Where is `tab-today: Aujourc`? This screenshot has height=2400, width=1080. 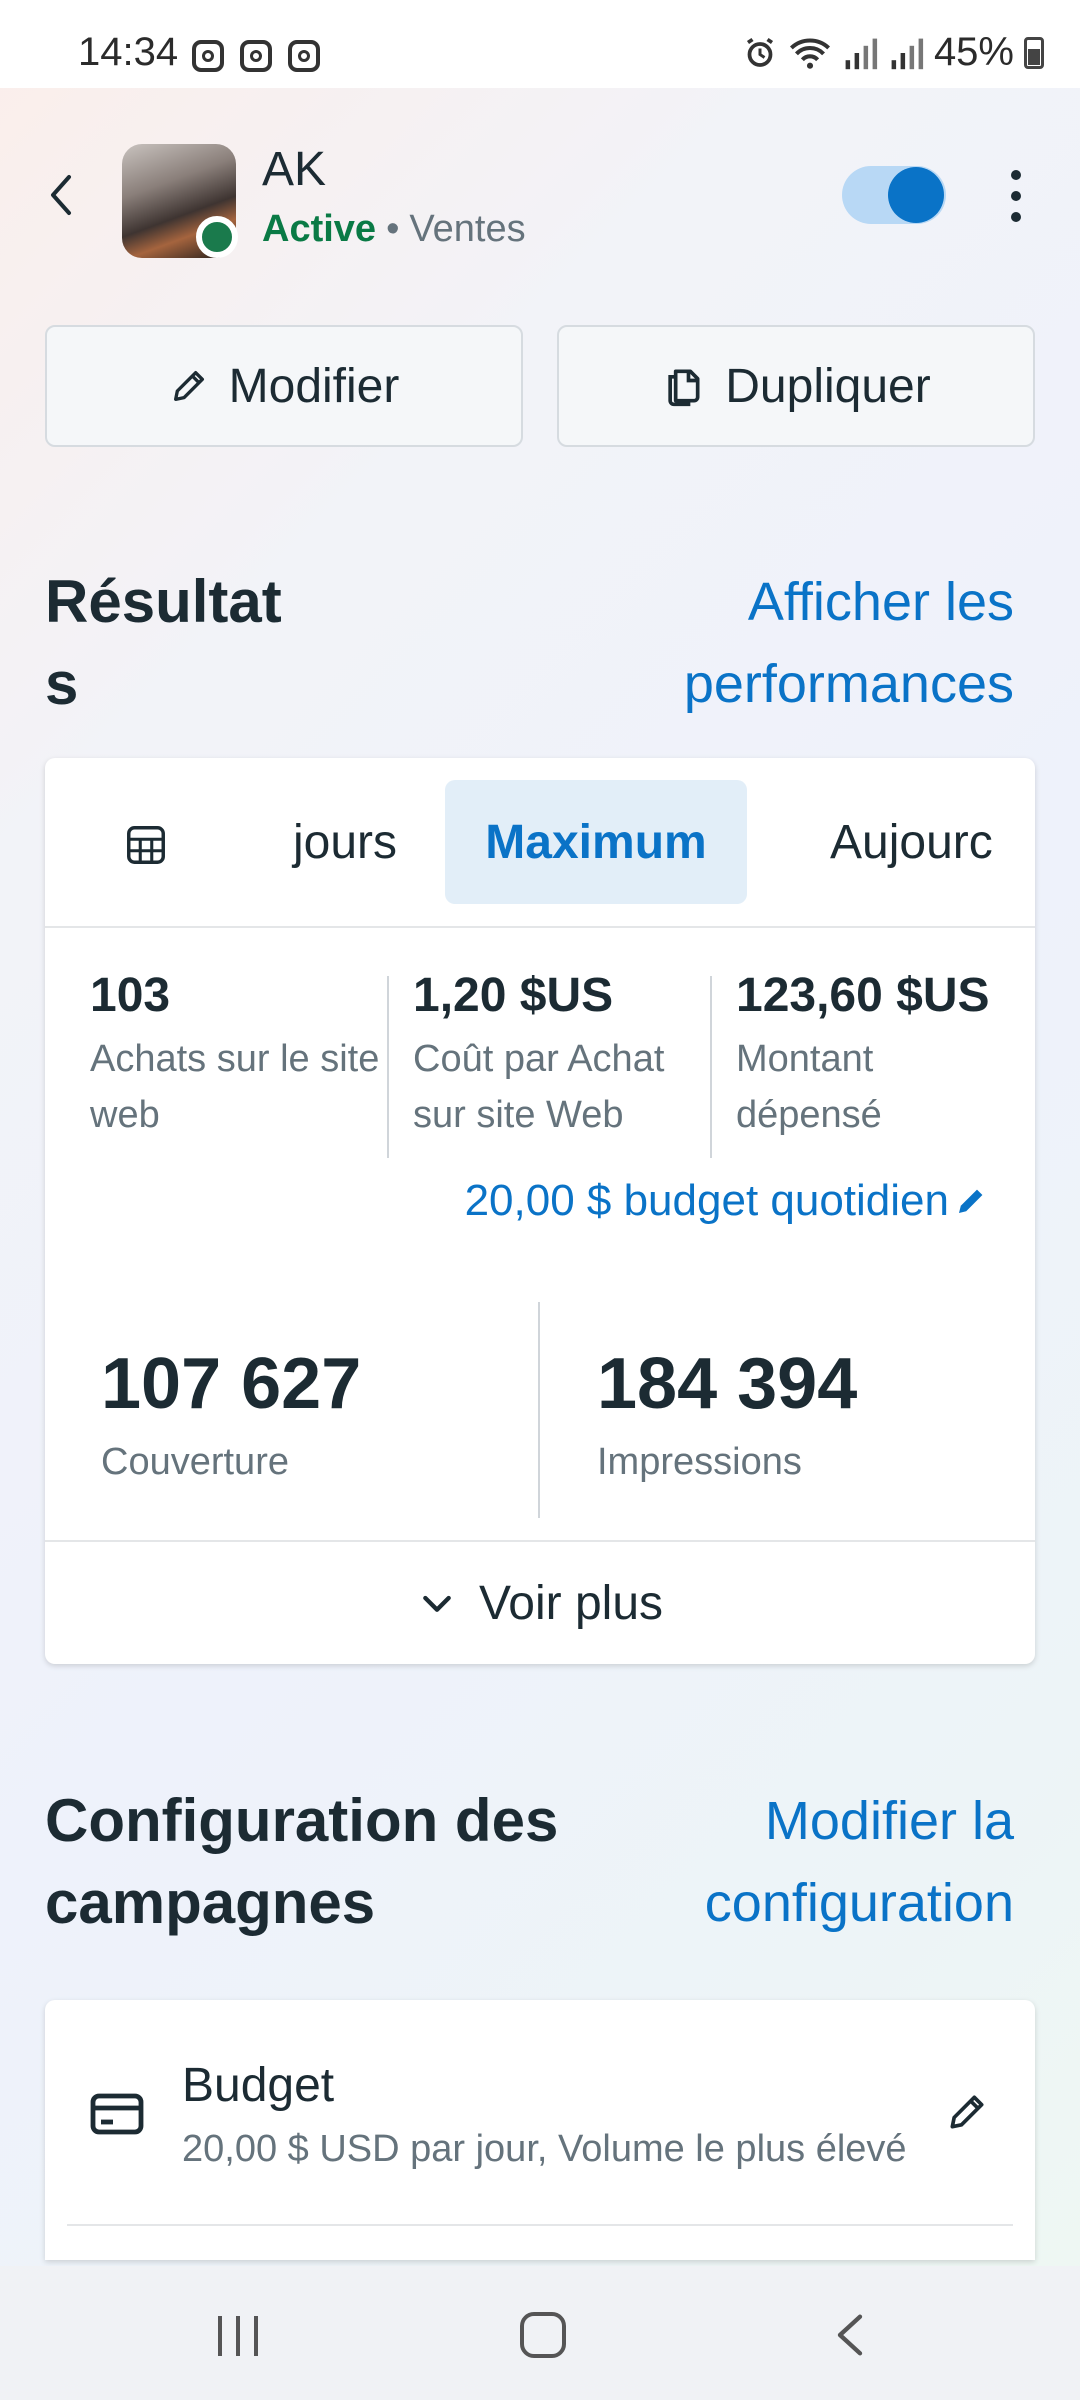
tab-today: Aujourc is located at coordinates (940, 842).